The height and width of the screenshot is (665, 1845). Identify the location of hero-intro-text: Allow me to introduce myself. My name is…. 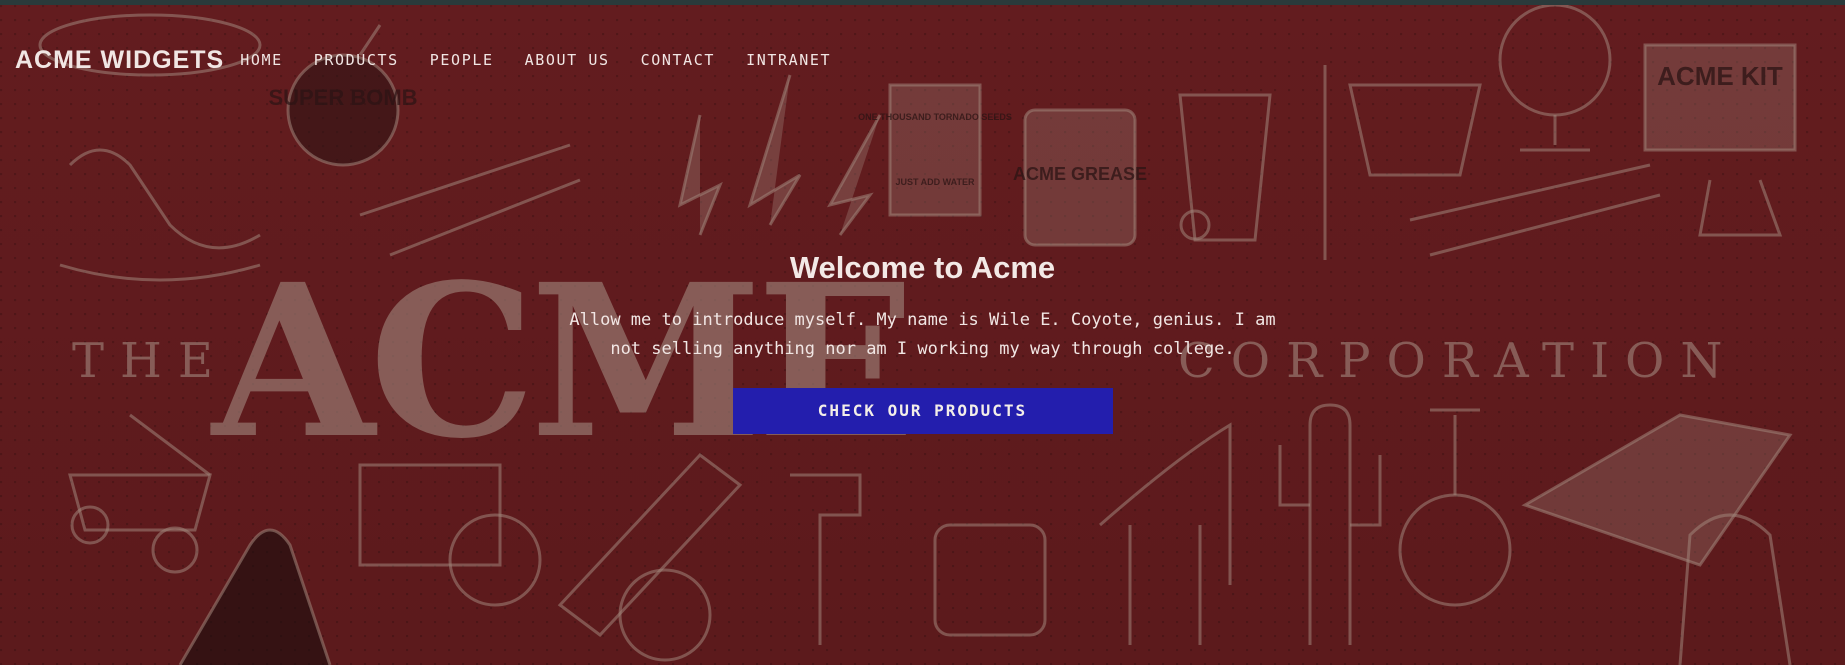
(922, 334).